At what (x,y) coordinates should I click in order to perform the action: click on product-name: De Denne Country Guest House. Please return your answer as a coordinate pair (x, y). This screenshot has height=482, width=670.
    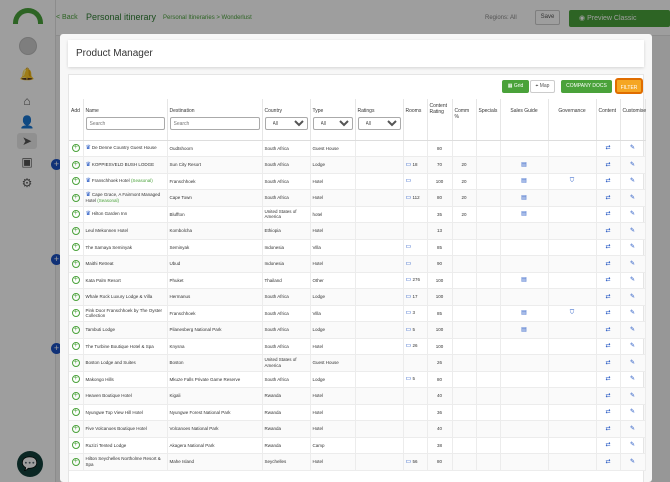
    Looking at the image, I should click on (124, 147).